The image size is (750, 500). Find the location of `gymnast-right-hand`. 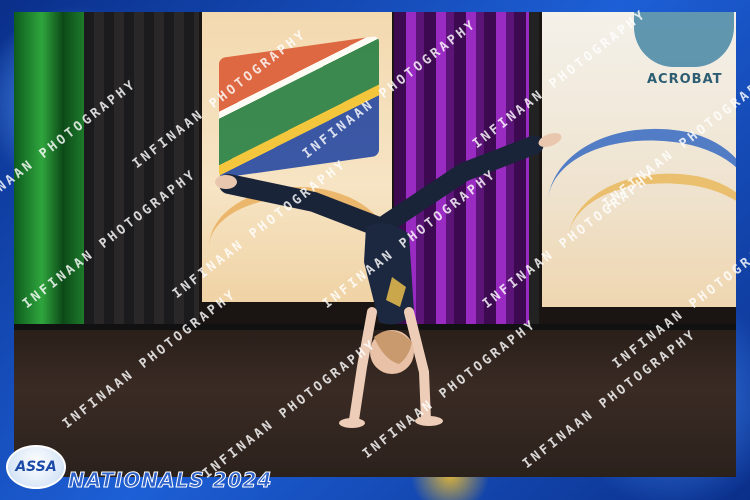

gymnast-right-hand is located at coordinates (429, 421).